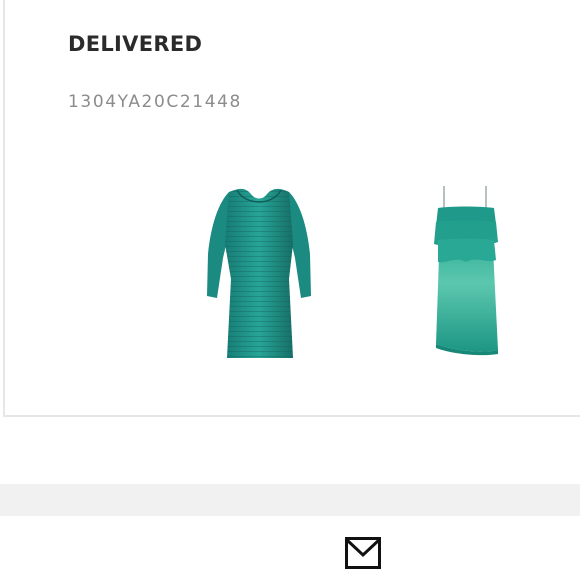 This screenshot has height=580, width=580. What do you see at coordinates (290, 500) in the screenshot?
I see `section-divider-band` at bounding box center [290, 500].